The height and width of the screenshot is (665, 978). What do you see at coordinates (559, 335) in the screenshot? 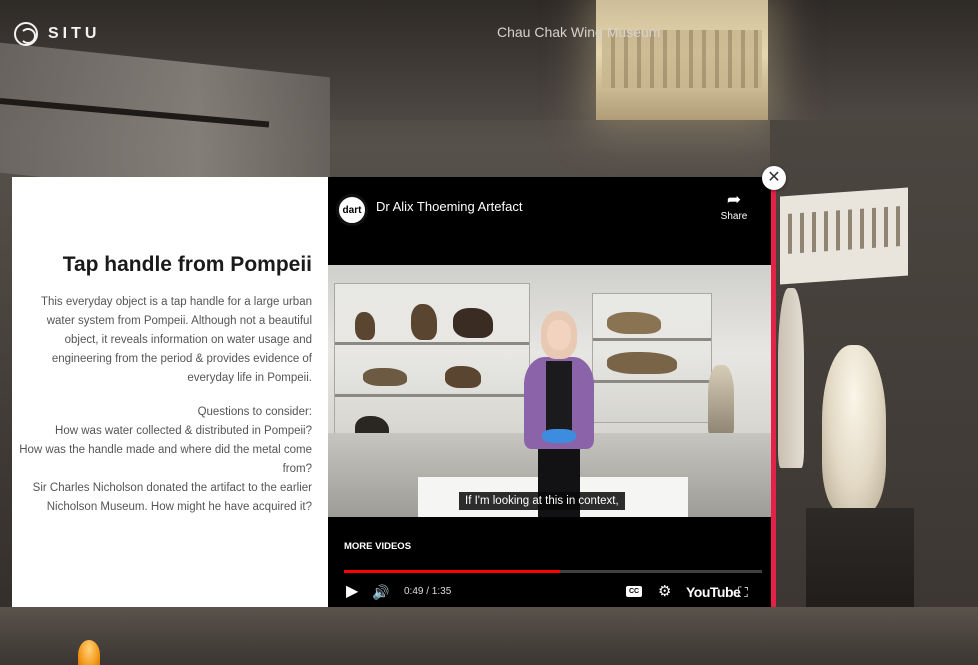
I see `presenter-face` at bounding box center [559, 335].